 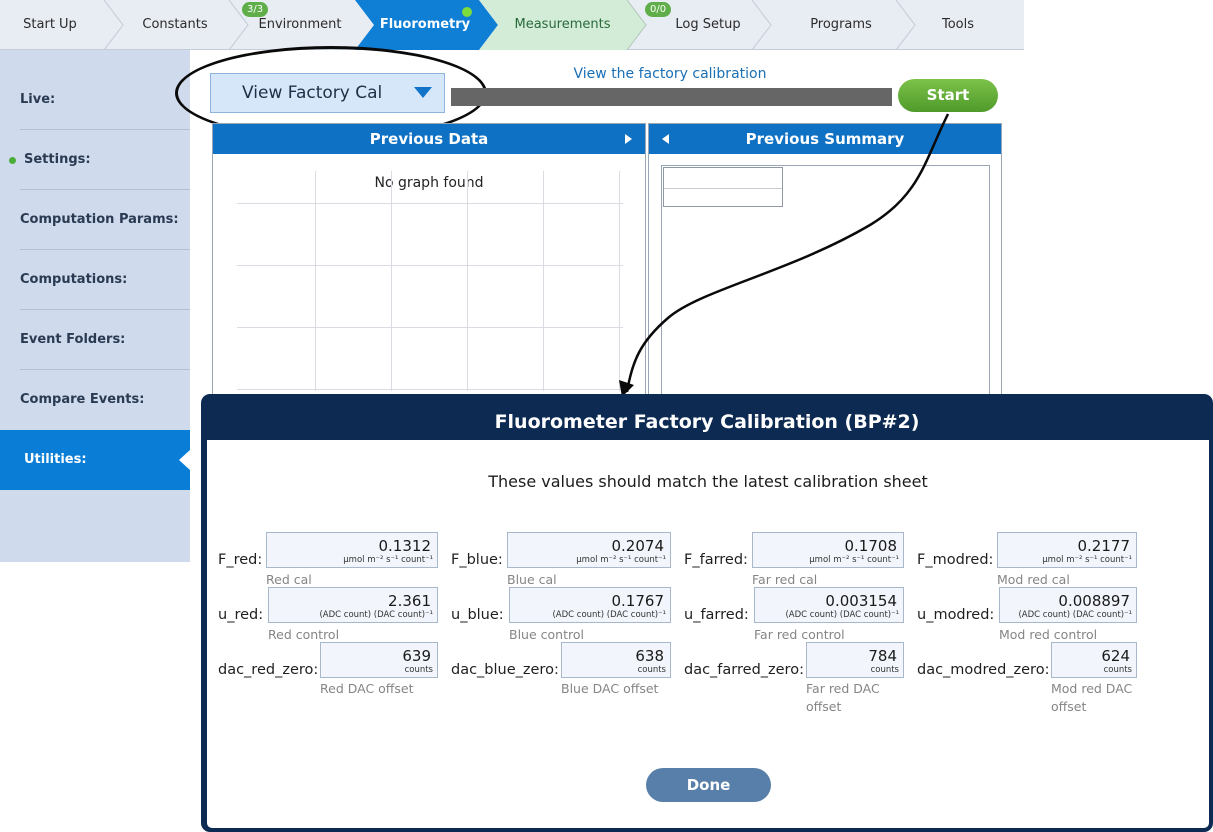 I want to click on summary-cell, so click(x=723, y=187).